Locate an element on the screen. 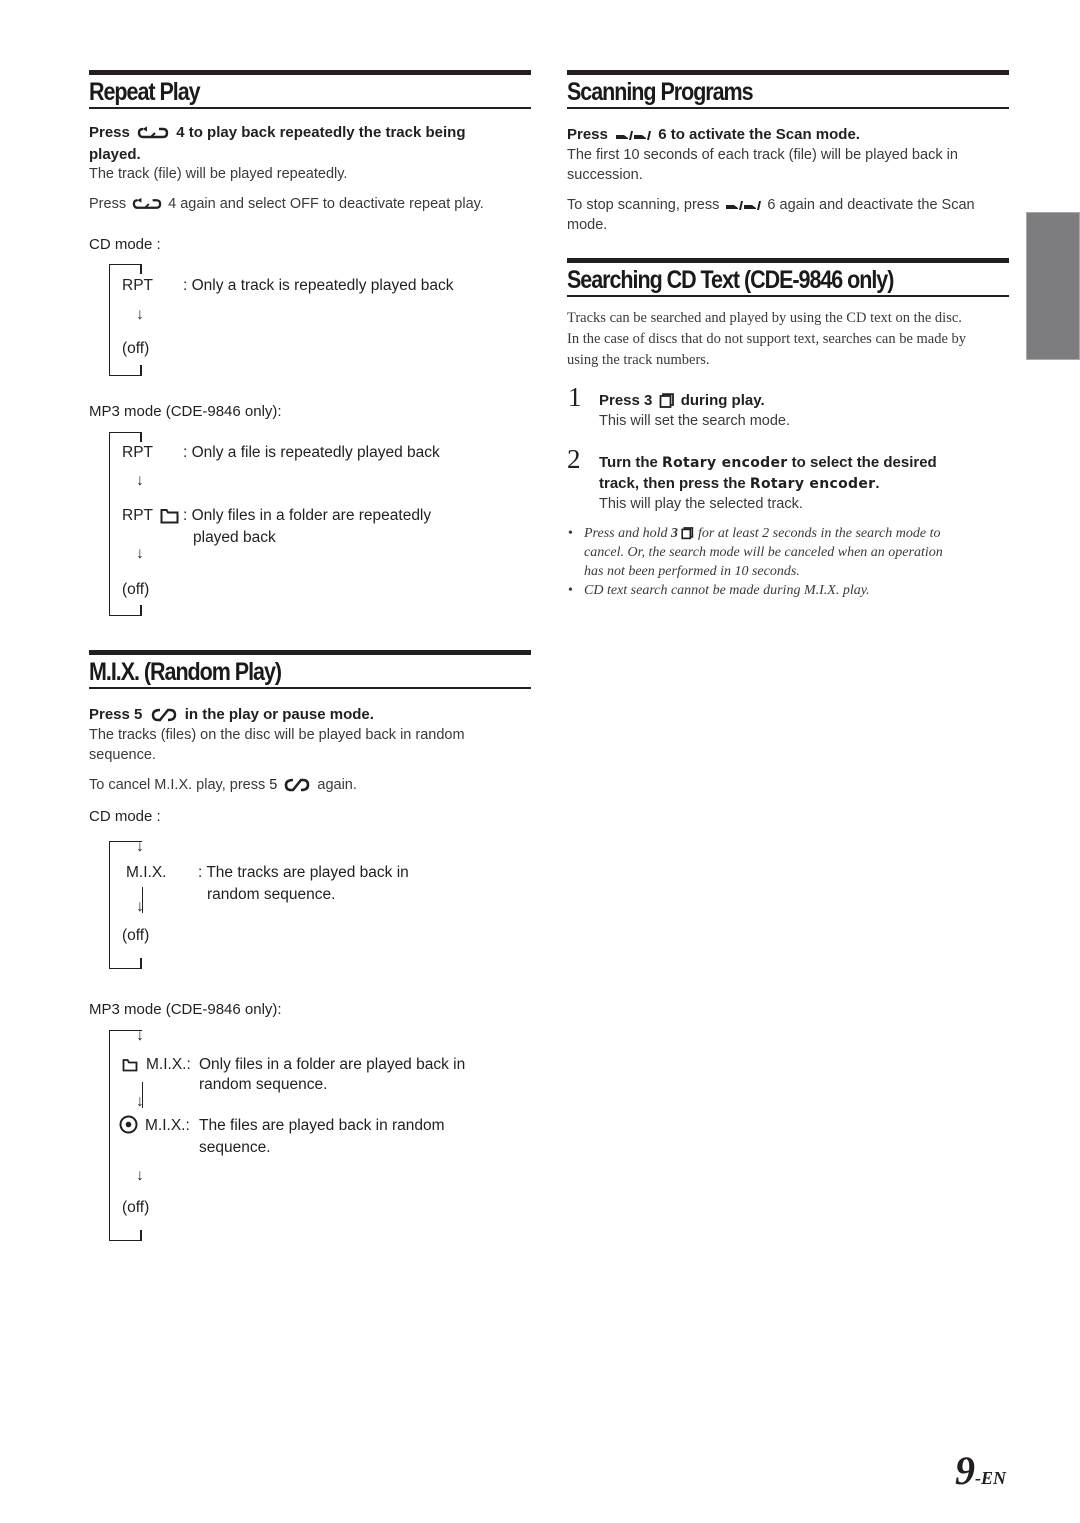 The image size is (1080, 1523). diagram-item-desc: : The tracks are played back in is located at coordinates (303, 872).